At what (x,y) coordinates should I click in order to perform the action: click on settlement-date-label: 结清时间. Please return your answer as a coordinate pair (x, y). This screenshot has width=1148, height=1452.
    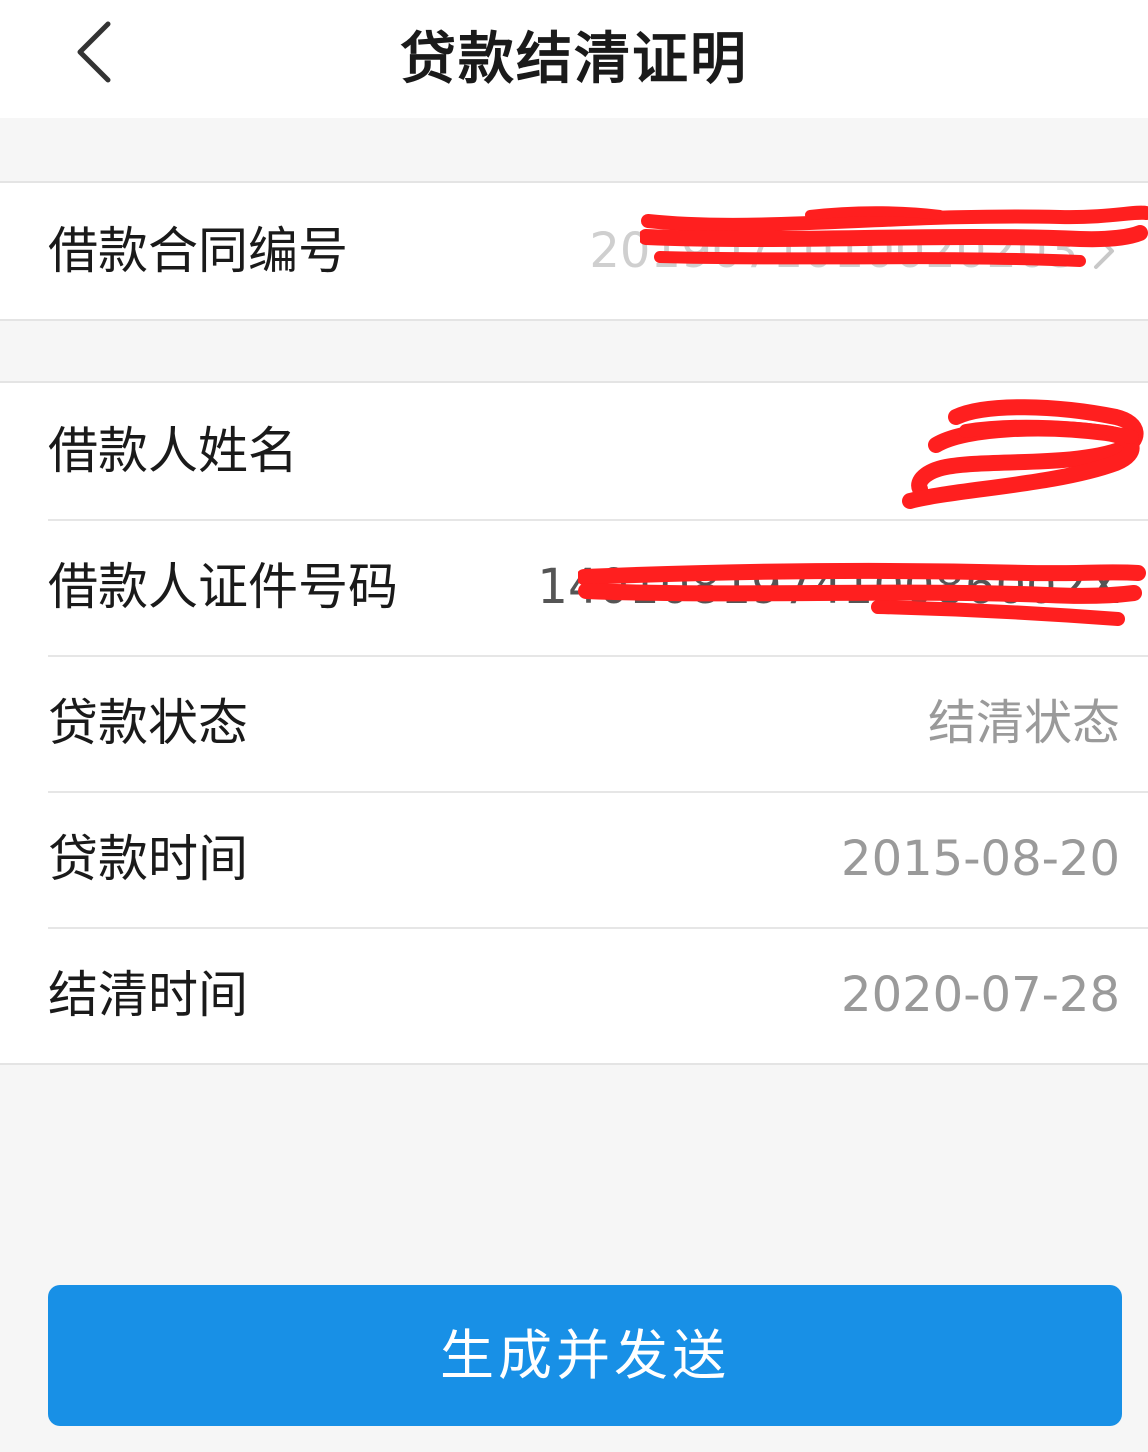
    Looking at the image, I should click on (148, 995).